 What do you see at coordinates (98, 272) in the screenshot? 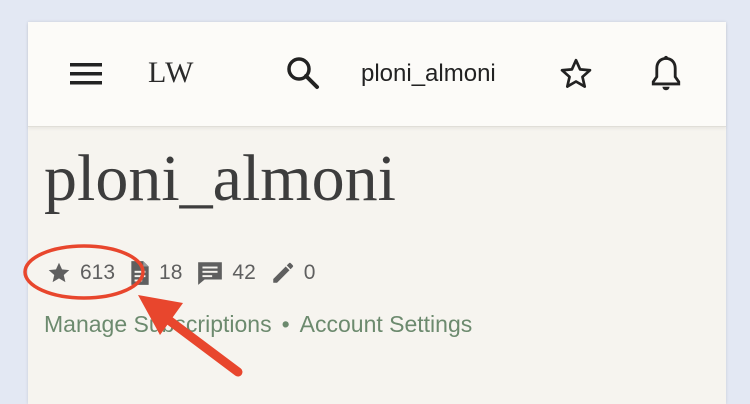
I see `karma-count: 613` at bounding box center [98, 272].